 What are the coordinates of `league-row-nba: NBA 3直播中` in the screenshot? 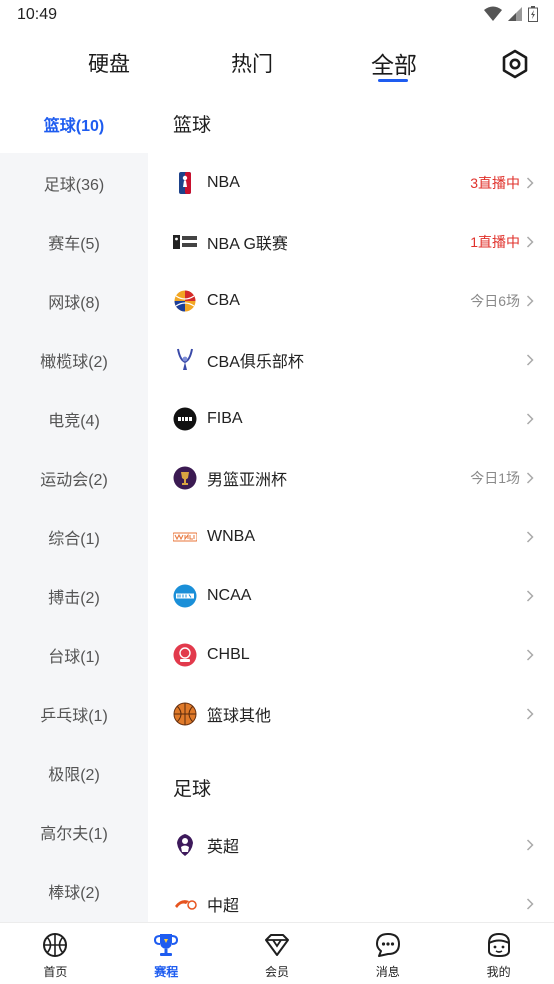 It's located at (351, 182).